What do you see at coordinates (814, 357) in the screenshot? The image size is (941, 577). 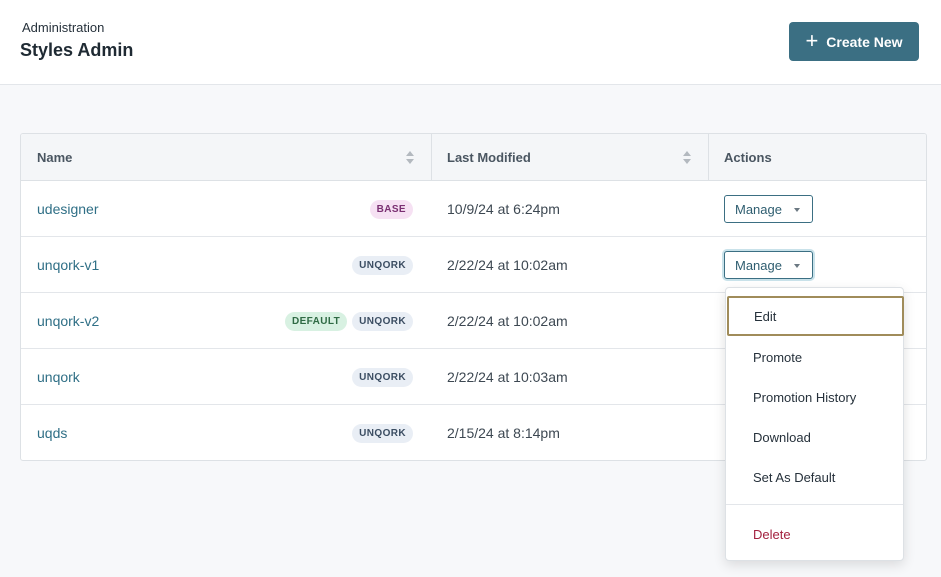 I see `menu-item-promote: Promote` at bounding box center [814, 357].